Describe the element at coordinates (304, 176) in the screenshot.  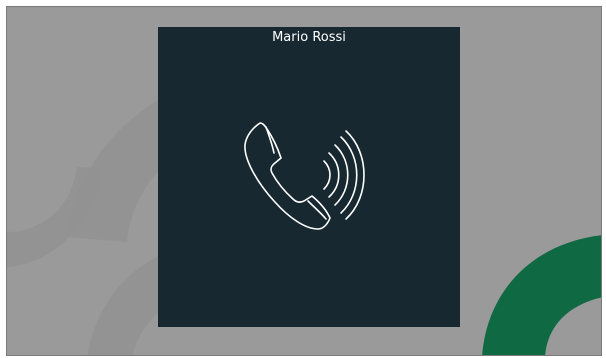
I see `phone-ringing-icon` at that location.